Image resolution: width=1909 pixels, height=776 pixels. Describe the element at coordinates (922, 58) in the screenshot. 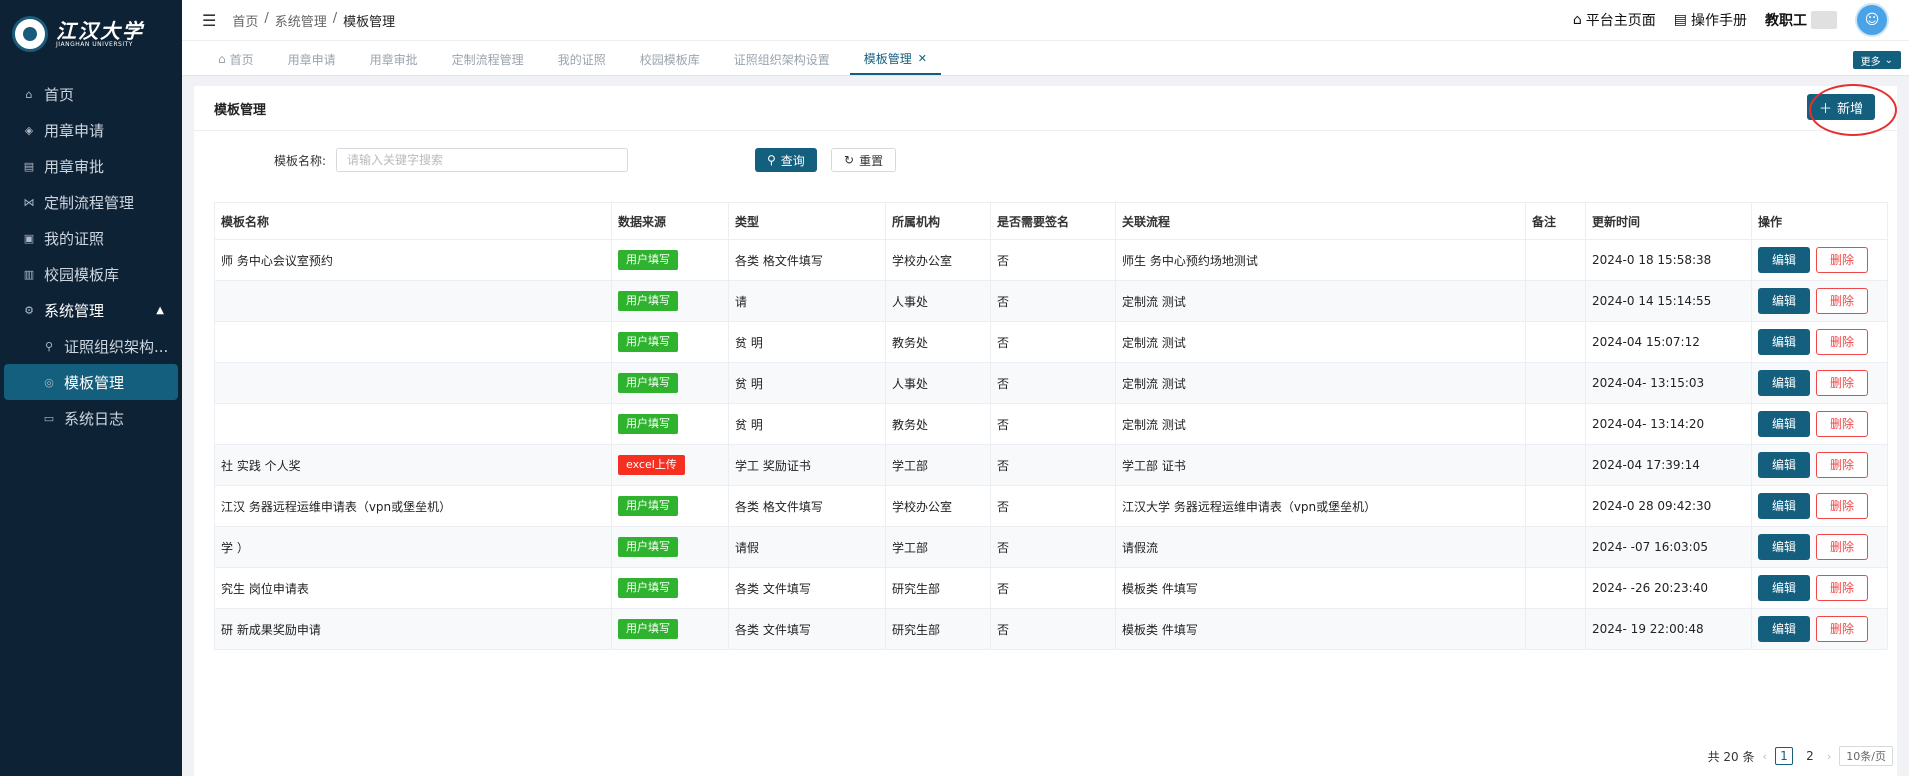

I see `close-icon: ✕` at that location.